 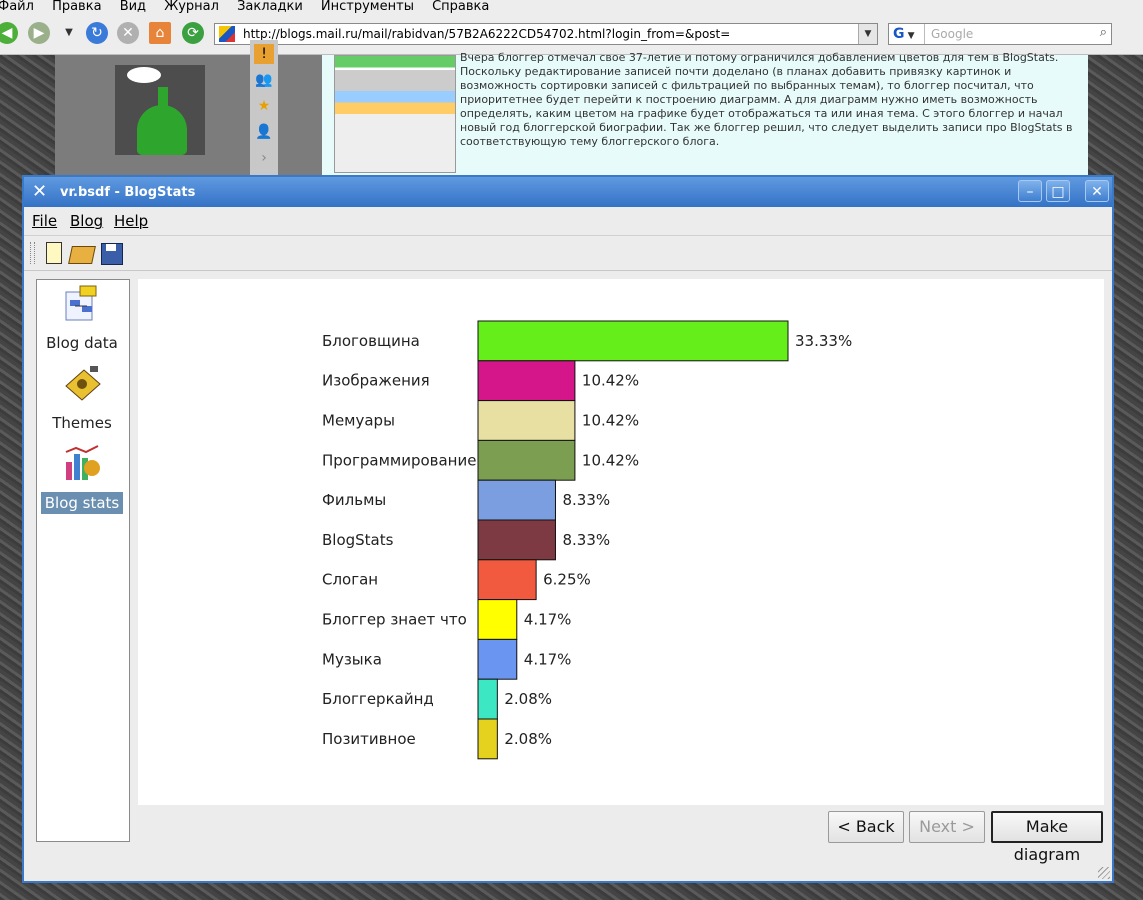 What do you see at coordinates (376, 381) in the screenshot?
I see `category-label: Изображения` at bounding box center [376, 381].